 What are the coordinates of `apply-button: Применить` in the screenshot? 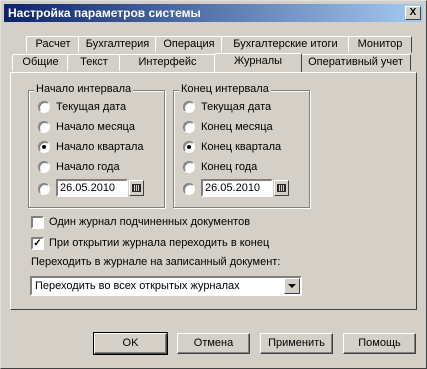 It's located at (296, 343).